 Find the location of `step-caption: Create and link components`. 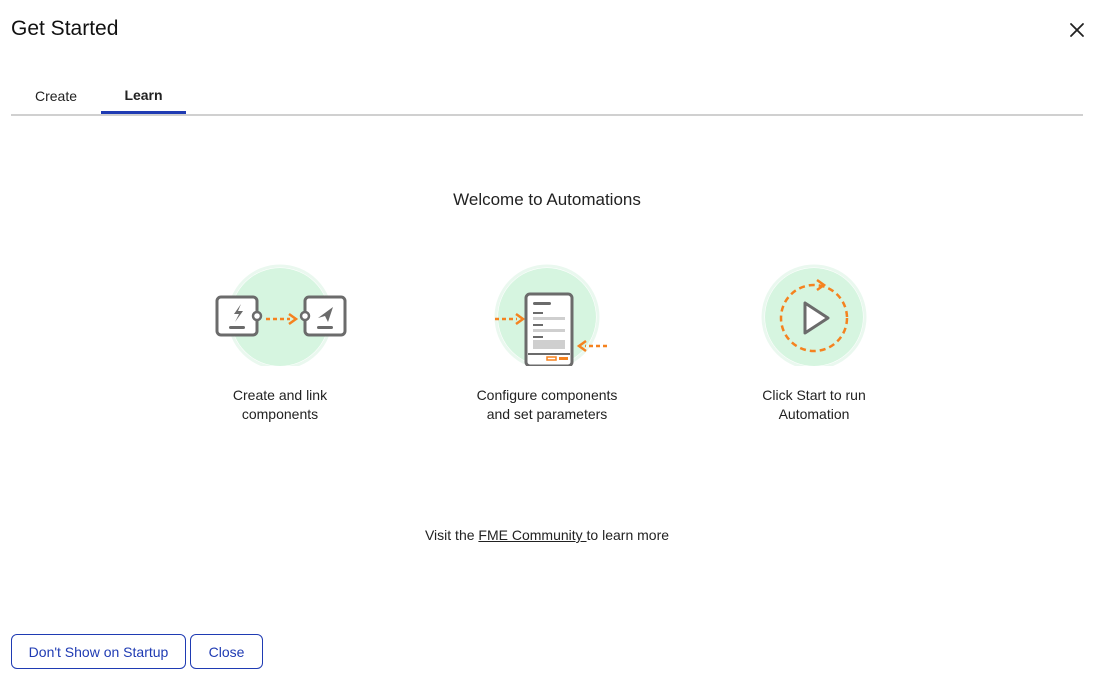

step-caption: Create and link components is located at coordinates (280, 404).